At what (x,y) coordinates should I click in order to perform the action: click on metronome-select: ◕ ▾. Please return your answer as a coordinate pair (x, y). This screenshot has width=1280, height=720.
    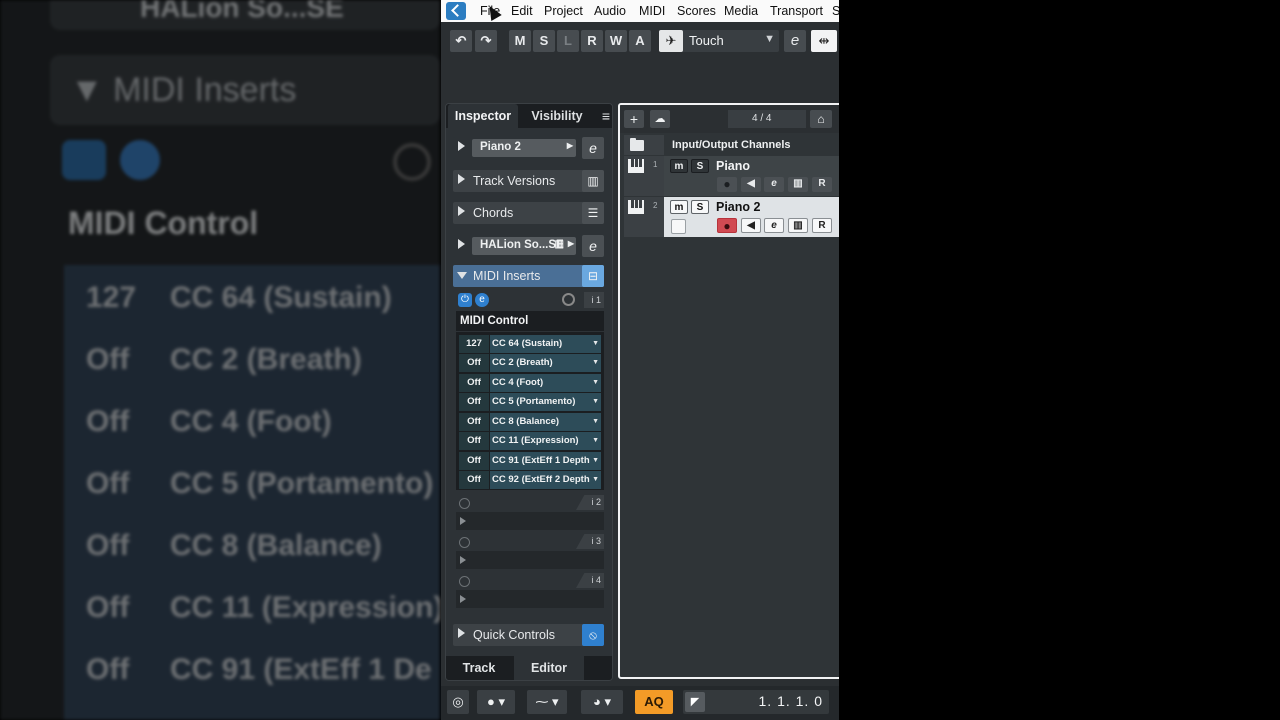
    Looking at the image, I should click on (602, 702).